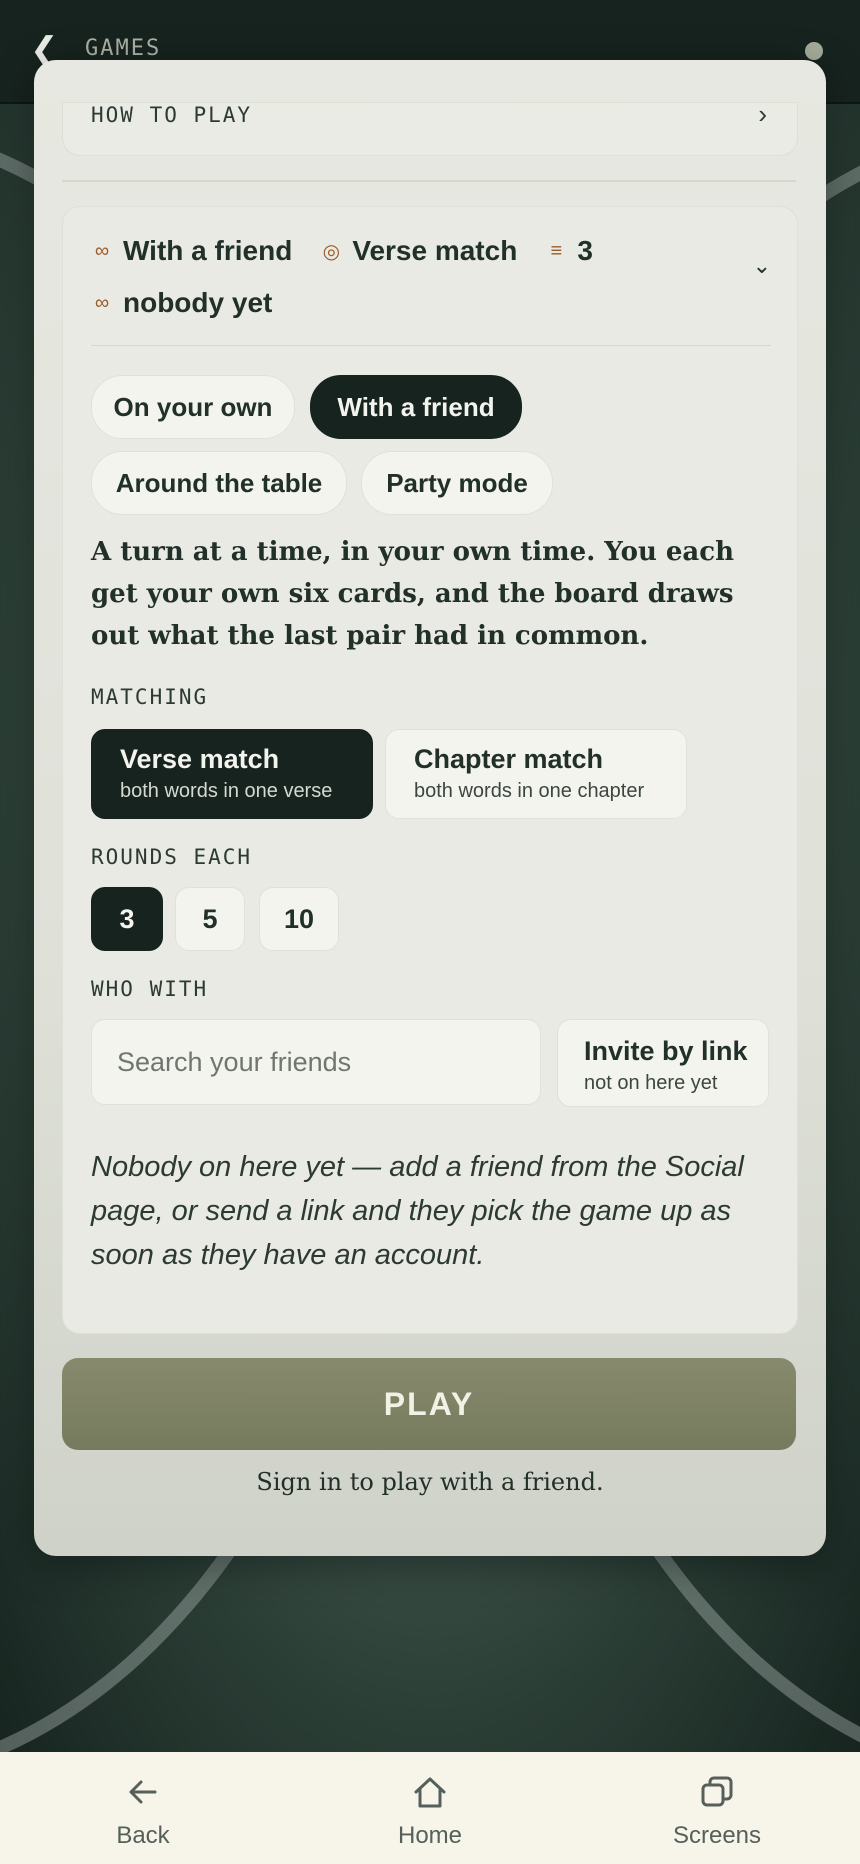 The image size is (860, 1864). What do you see at coordinates (814, 51) in the screenshot?
I see `status-dot-icon` at bounding box center [814, 51].